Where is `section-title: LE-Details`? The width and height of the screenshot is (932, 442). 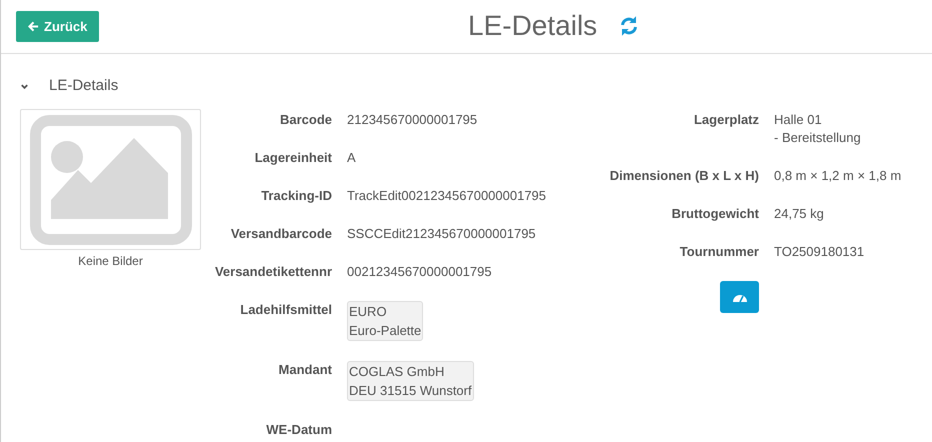
section-title: LE-Details is located at coordinates (83, 86).